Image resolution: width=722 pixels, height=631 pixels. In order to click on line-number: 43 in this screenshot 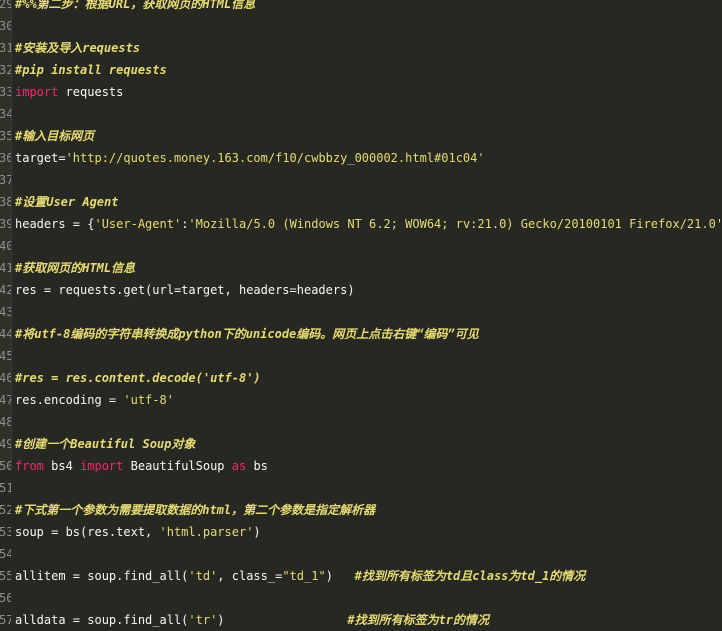, I will do `click(5, 312)`.